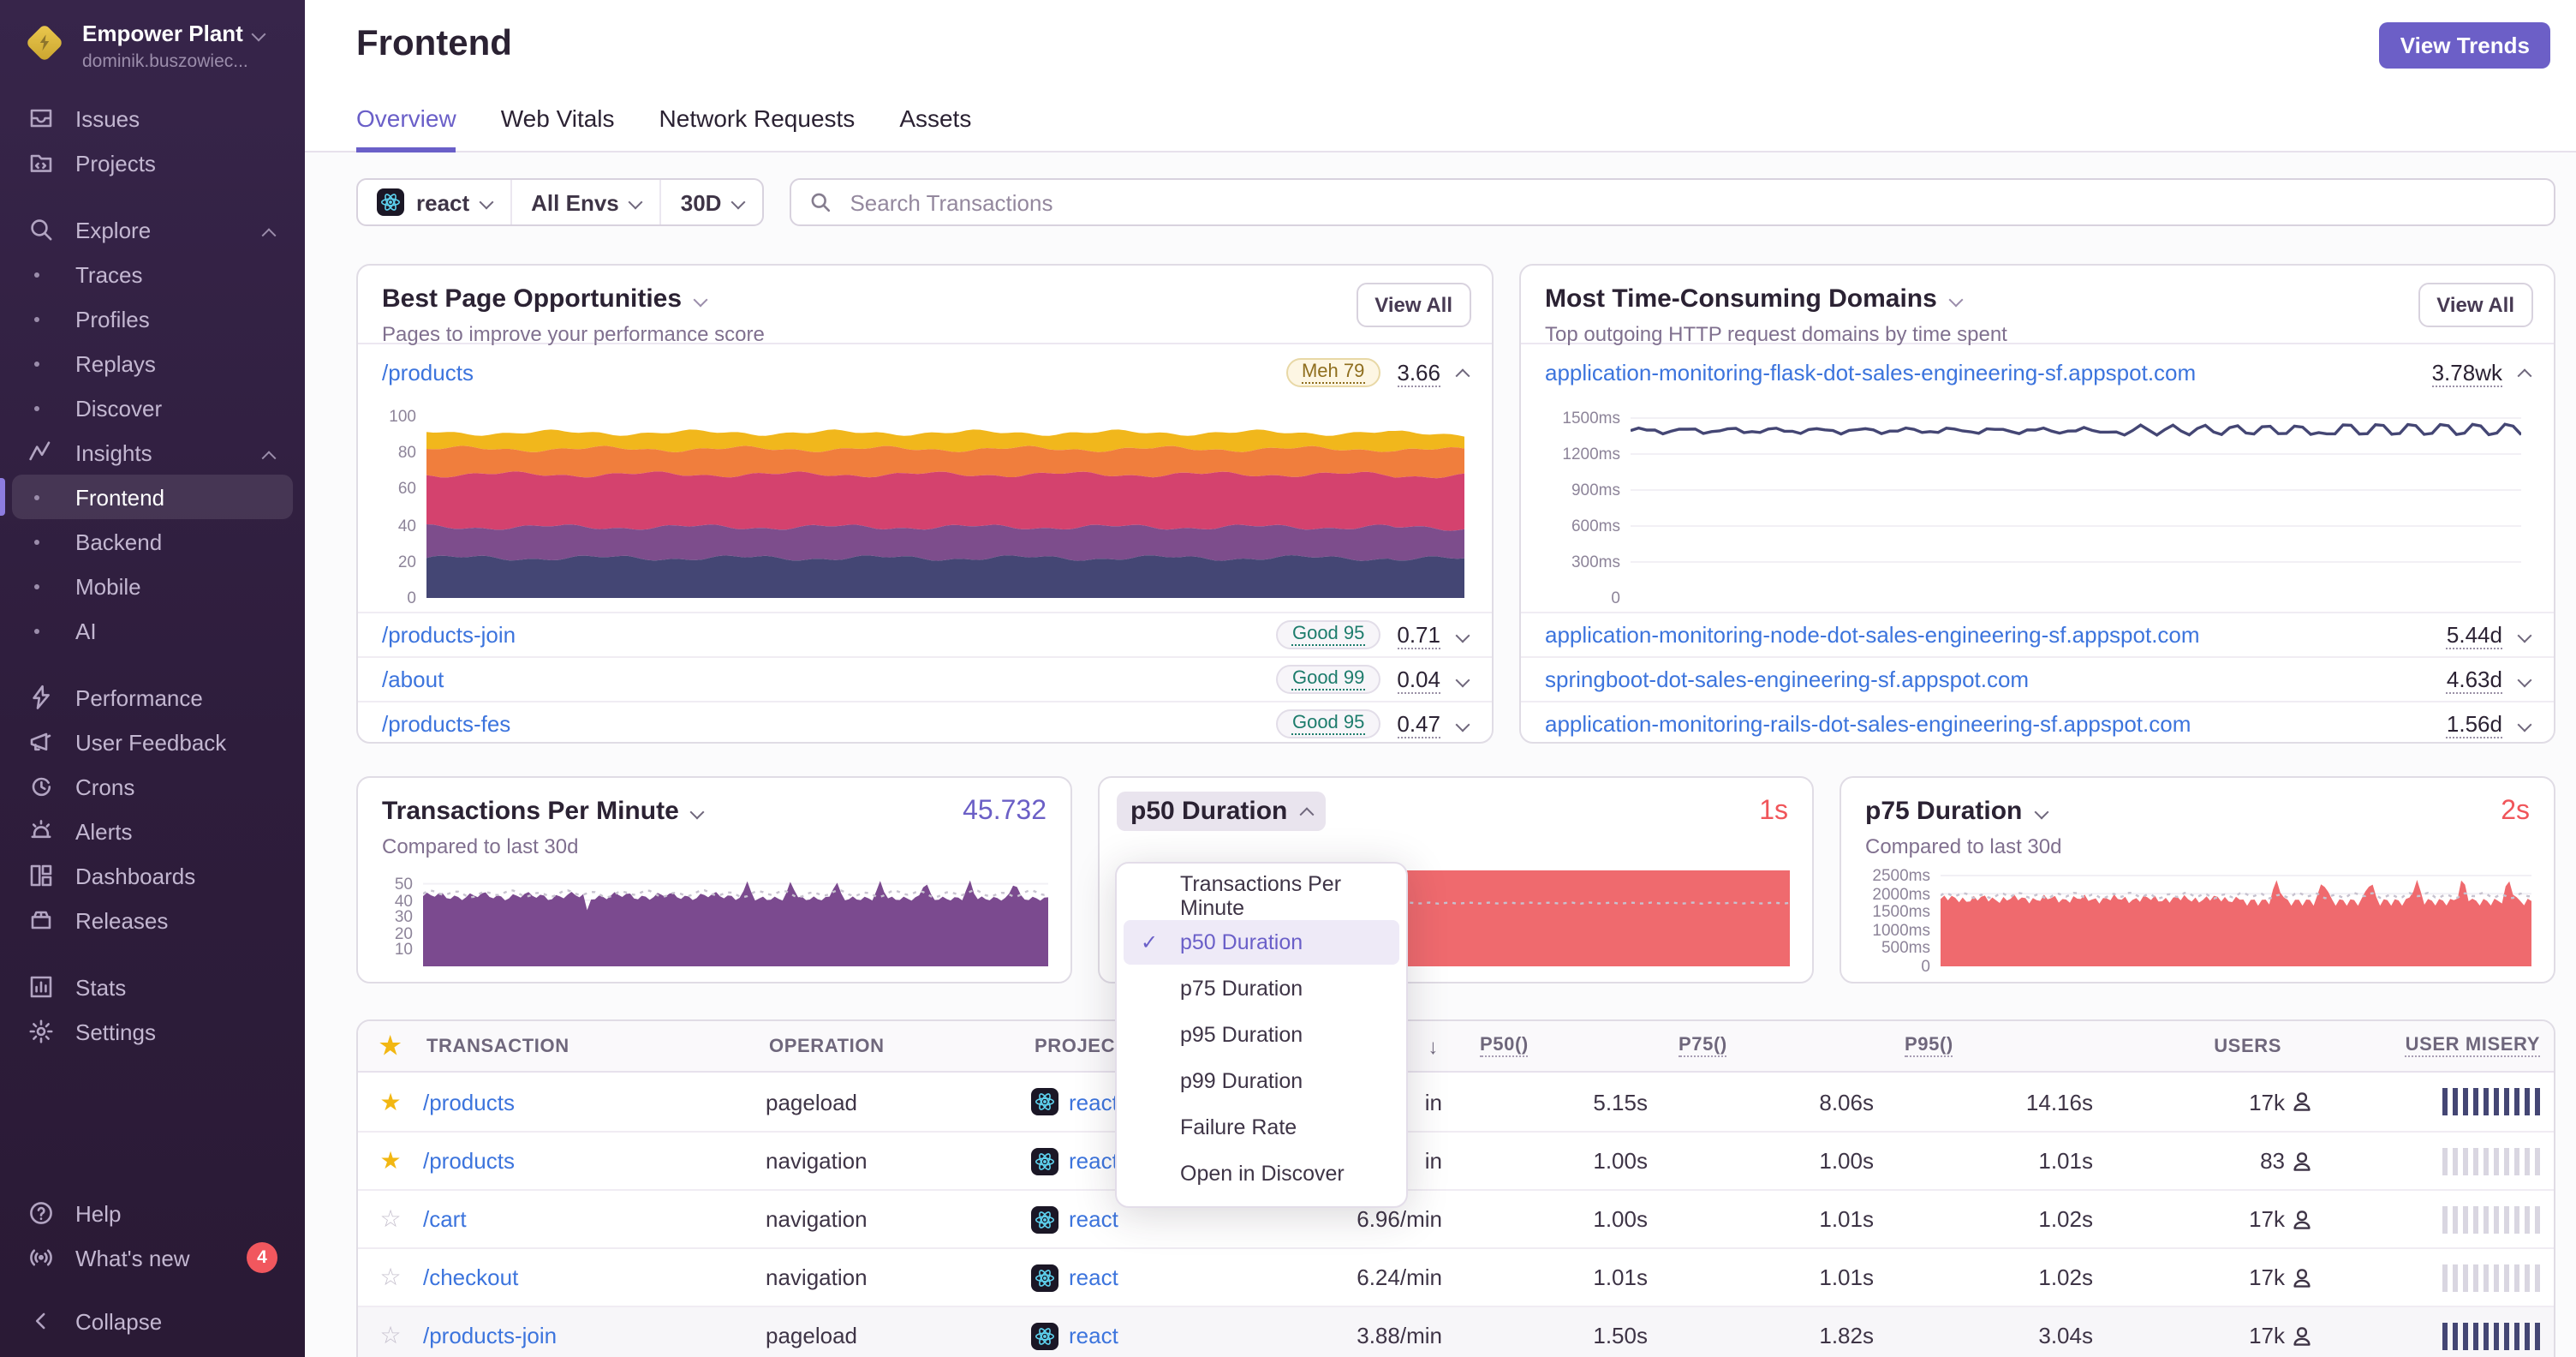  What do you see at coordinates (152, 274) in the screenshot?
I see `sidebar-item-traces: Traces` at bounding box center [152, 274].